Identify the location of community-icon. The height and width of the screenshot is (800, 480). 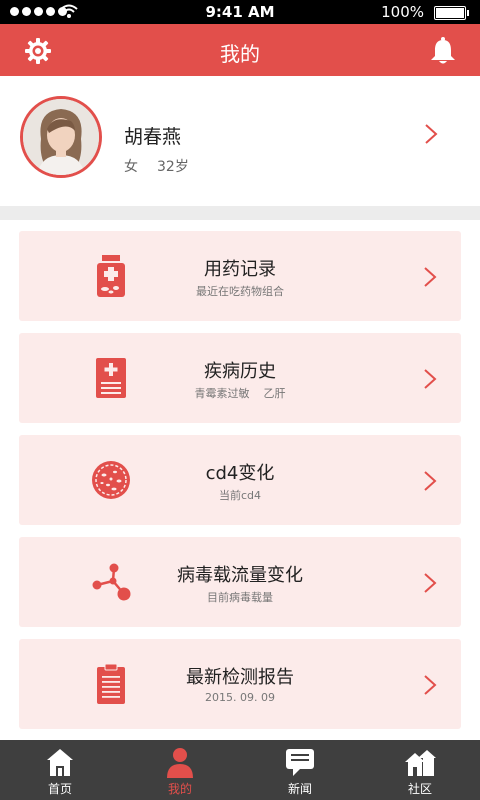
(420, 763).